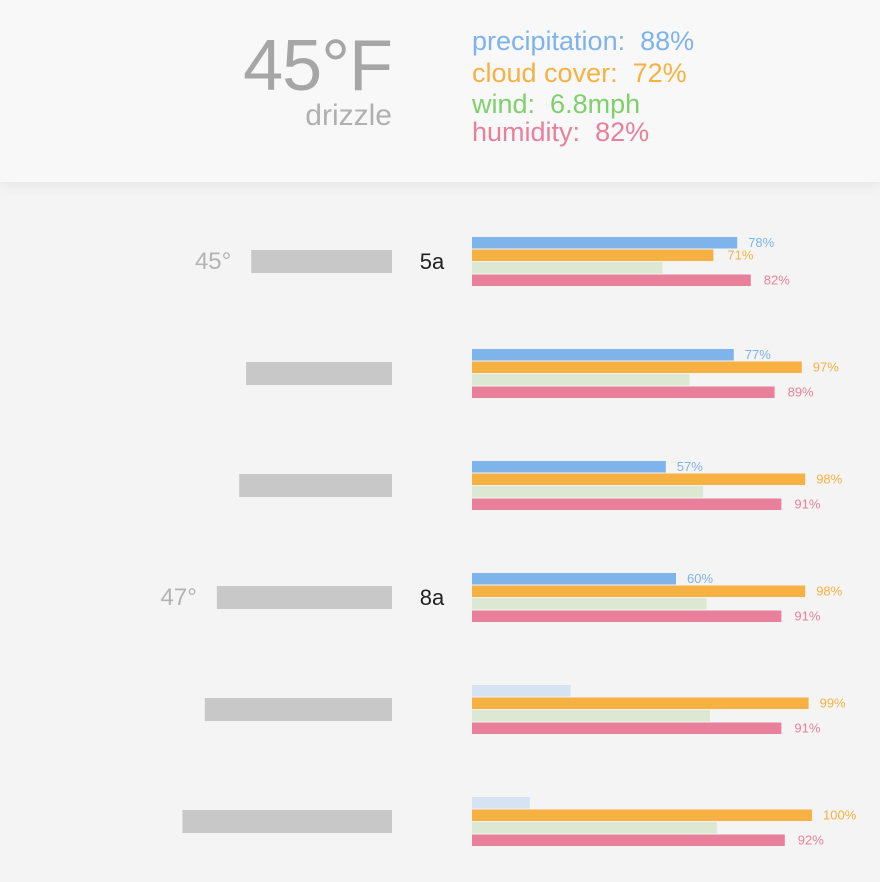  I want to click on cloud-cover-value-label: 71%, so click(740, 255).